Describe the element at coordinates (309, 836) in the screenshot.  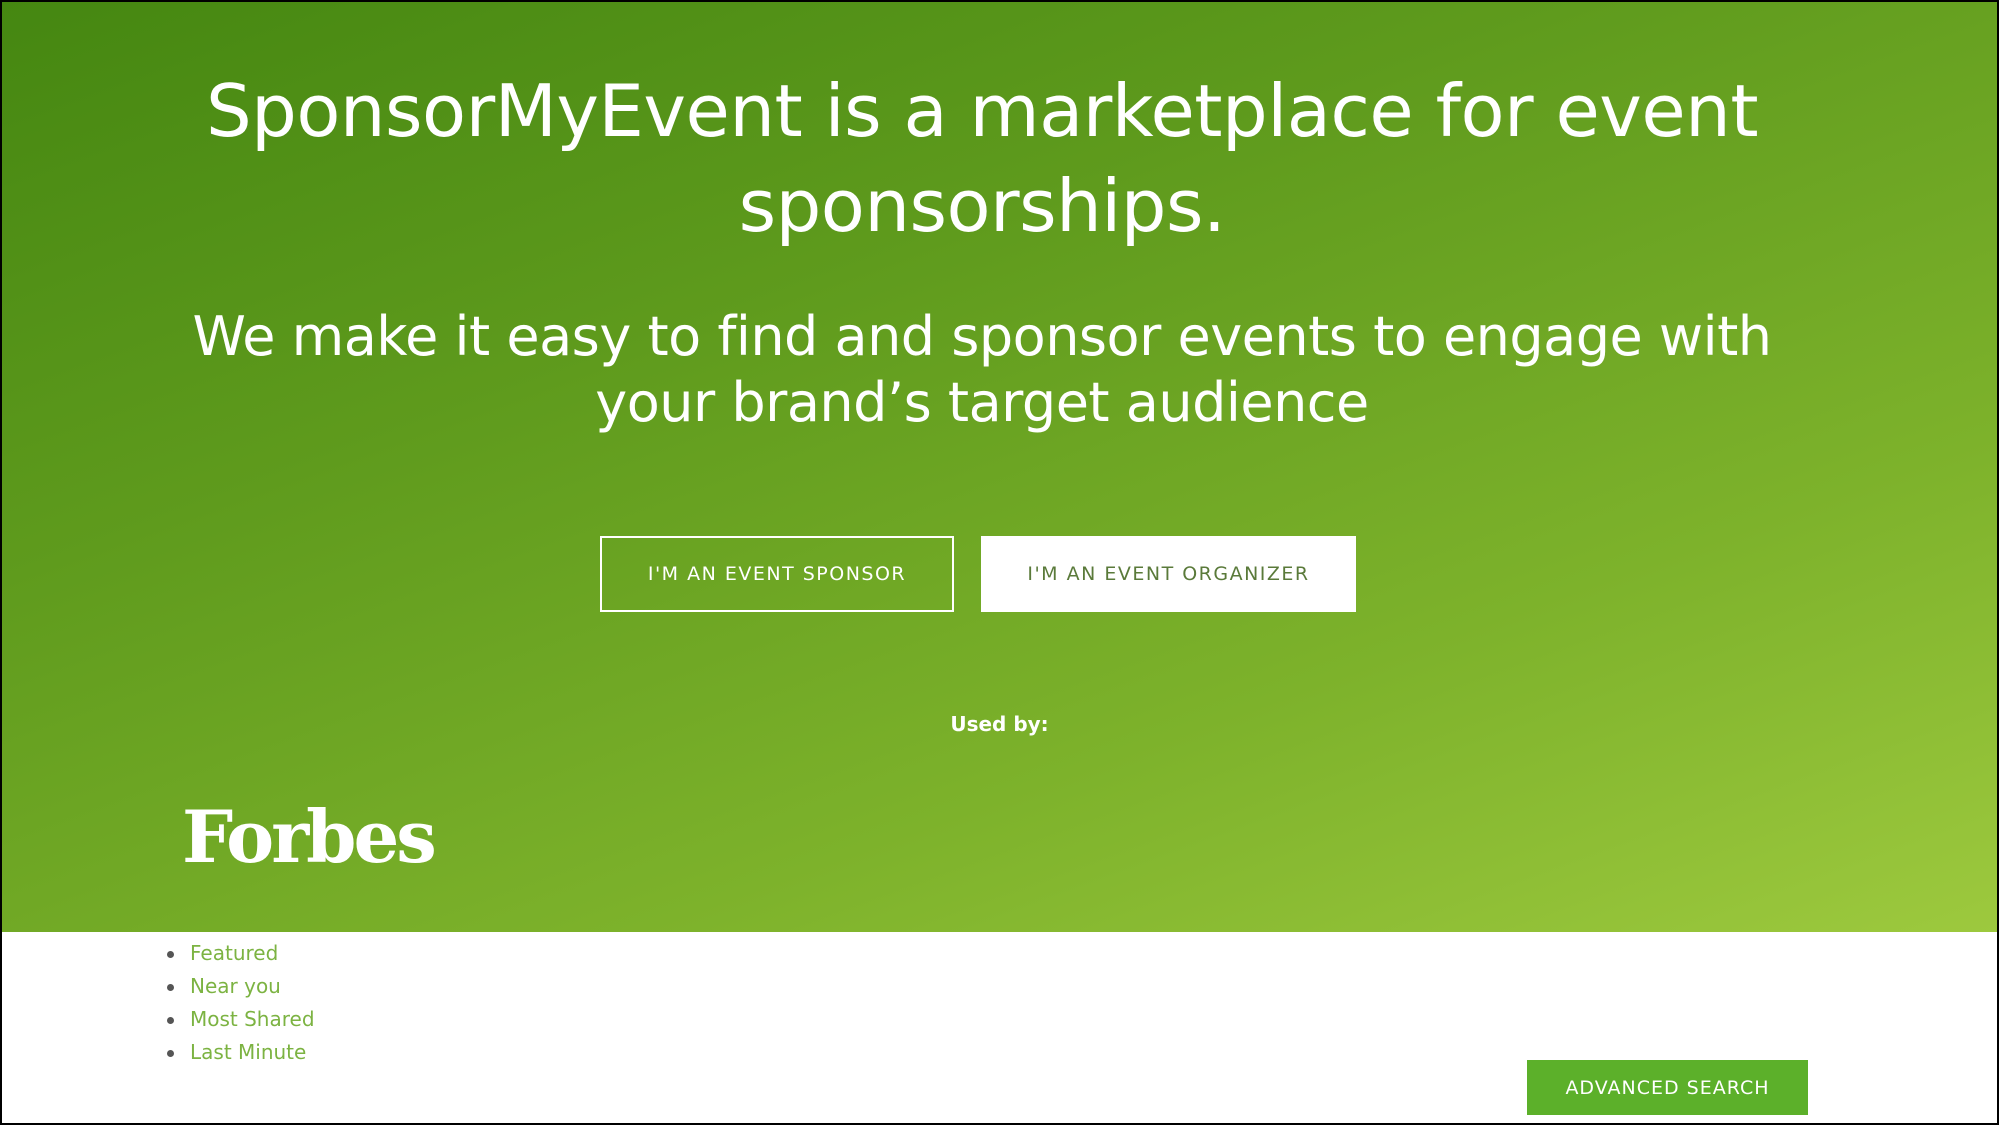
I see `forbes-logo: Forbes` at that location.